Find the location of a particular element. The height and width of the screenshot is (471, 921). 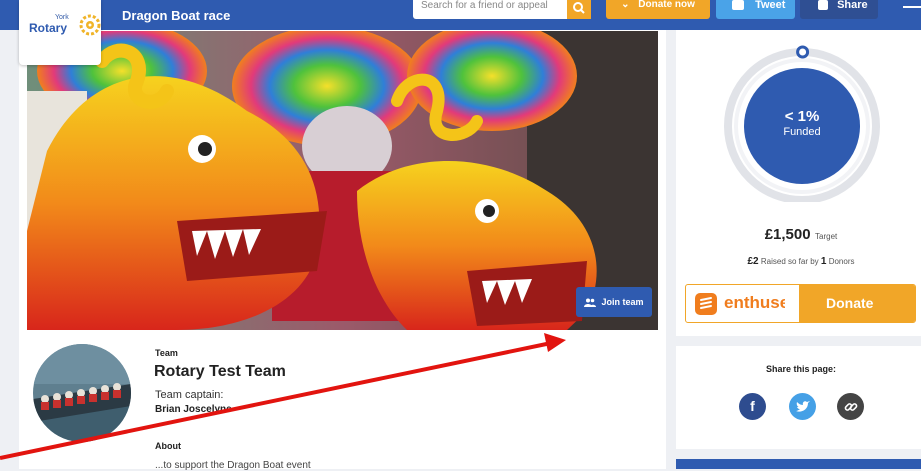

search-button is located at coordinates (579, 9).